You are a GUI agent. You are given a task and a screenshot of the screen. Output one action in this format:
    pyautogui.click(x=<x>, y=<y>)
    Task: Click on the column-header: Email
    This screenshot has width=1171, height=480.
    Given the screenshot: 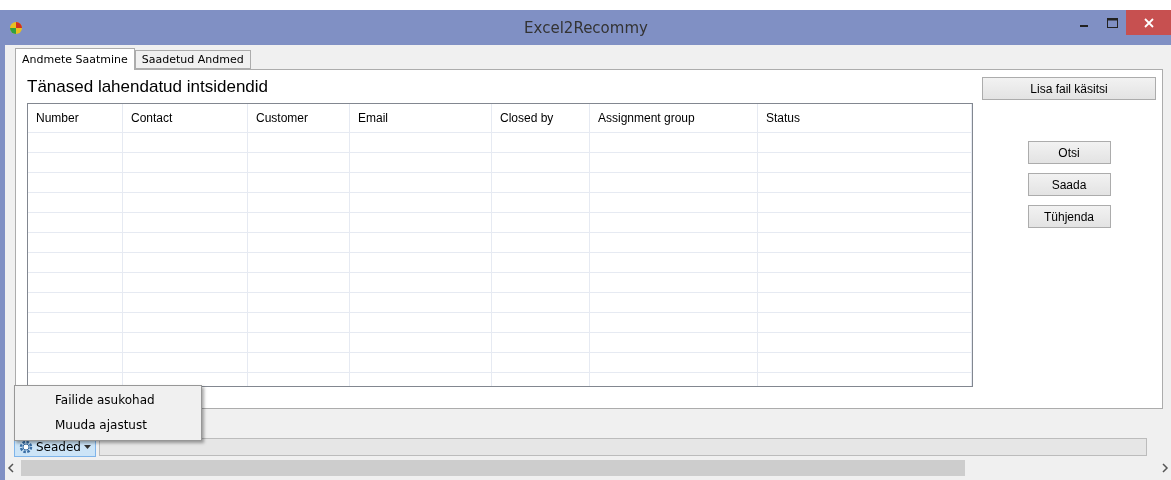 What is the action you would take?
    pyautogui.click(x=421, y=118)
    